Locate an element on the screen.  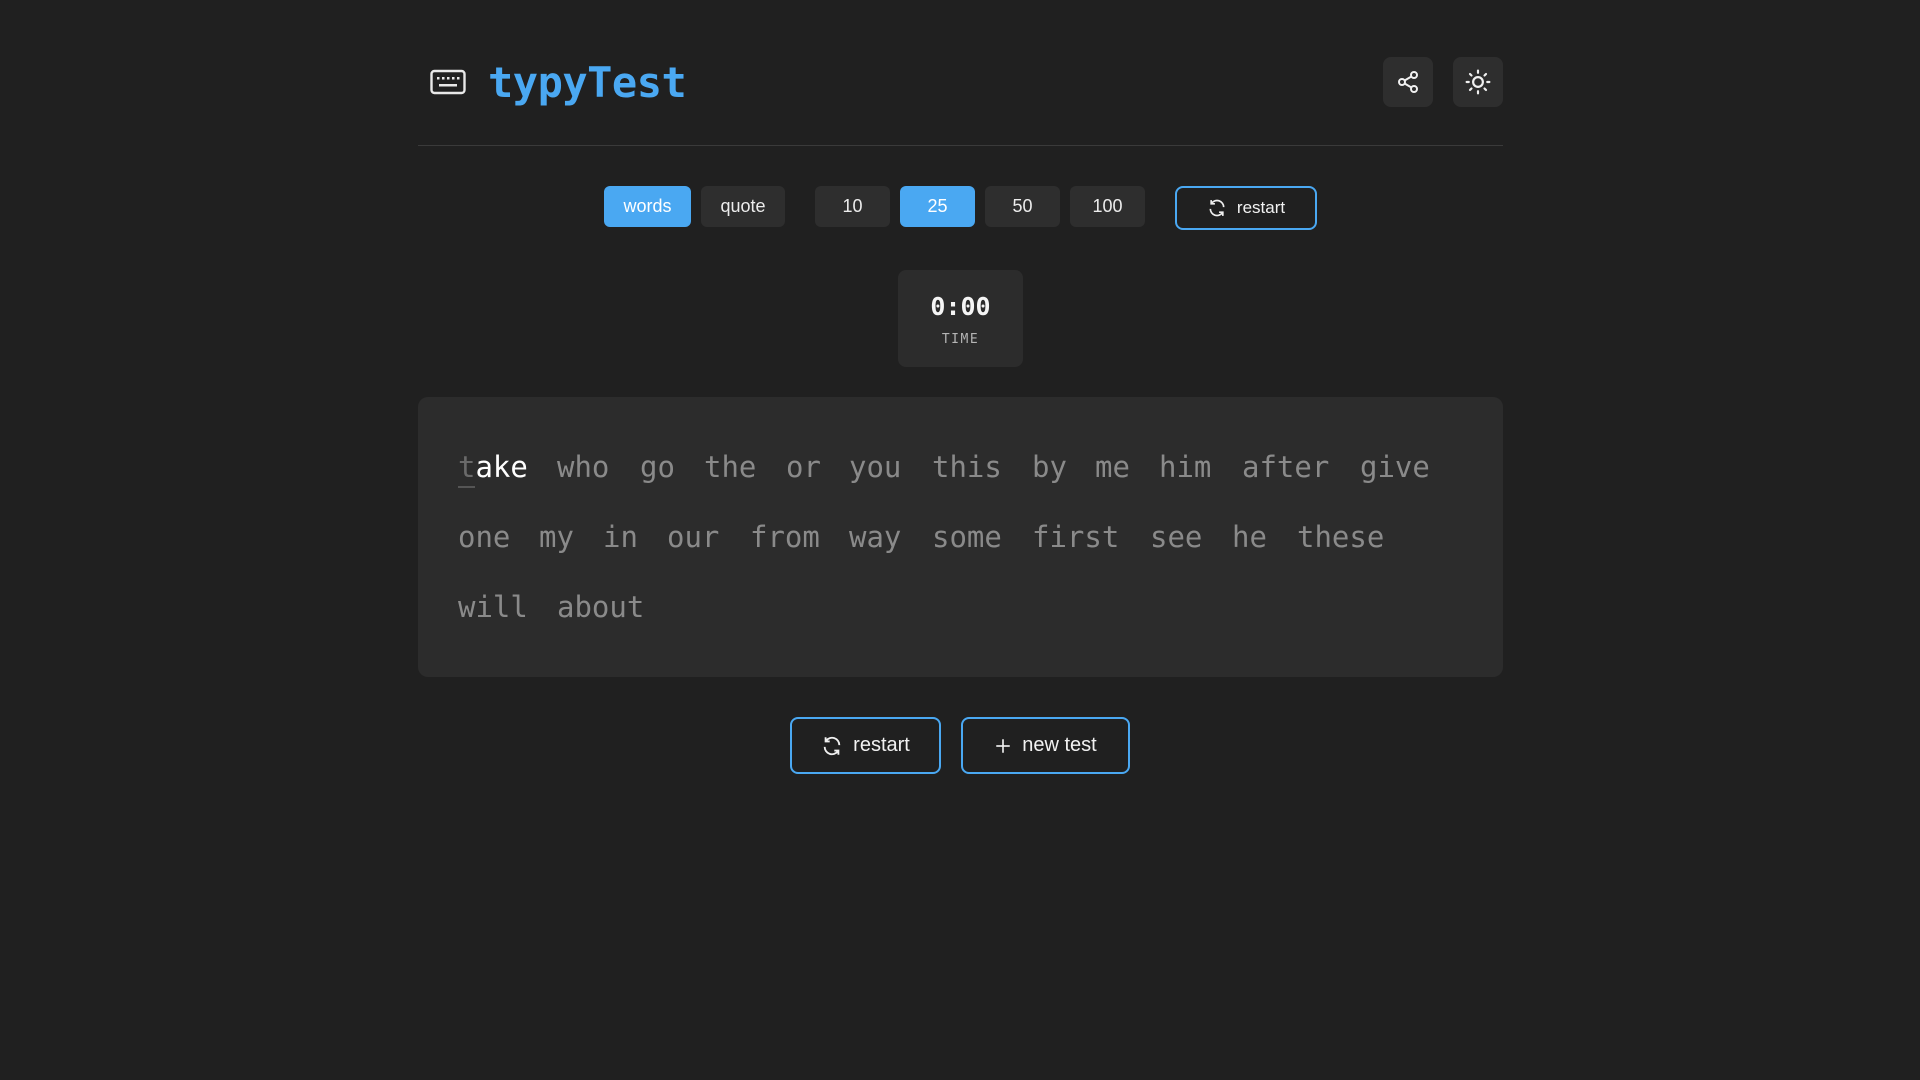
typed-letters: t is located at coordinates (467, 467).